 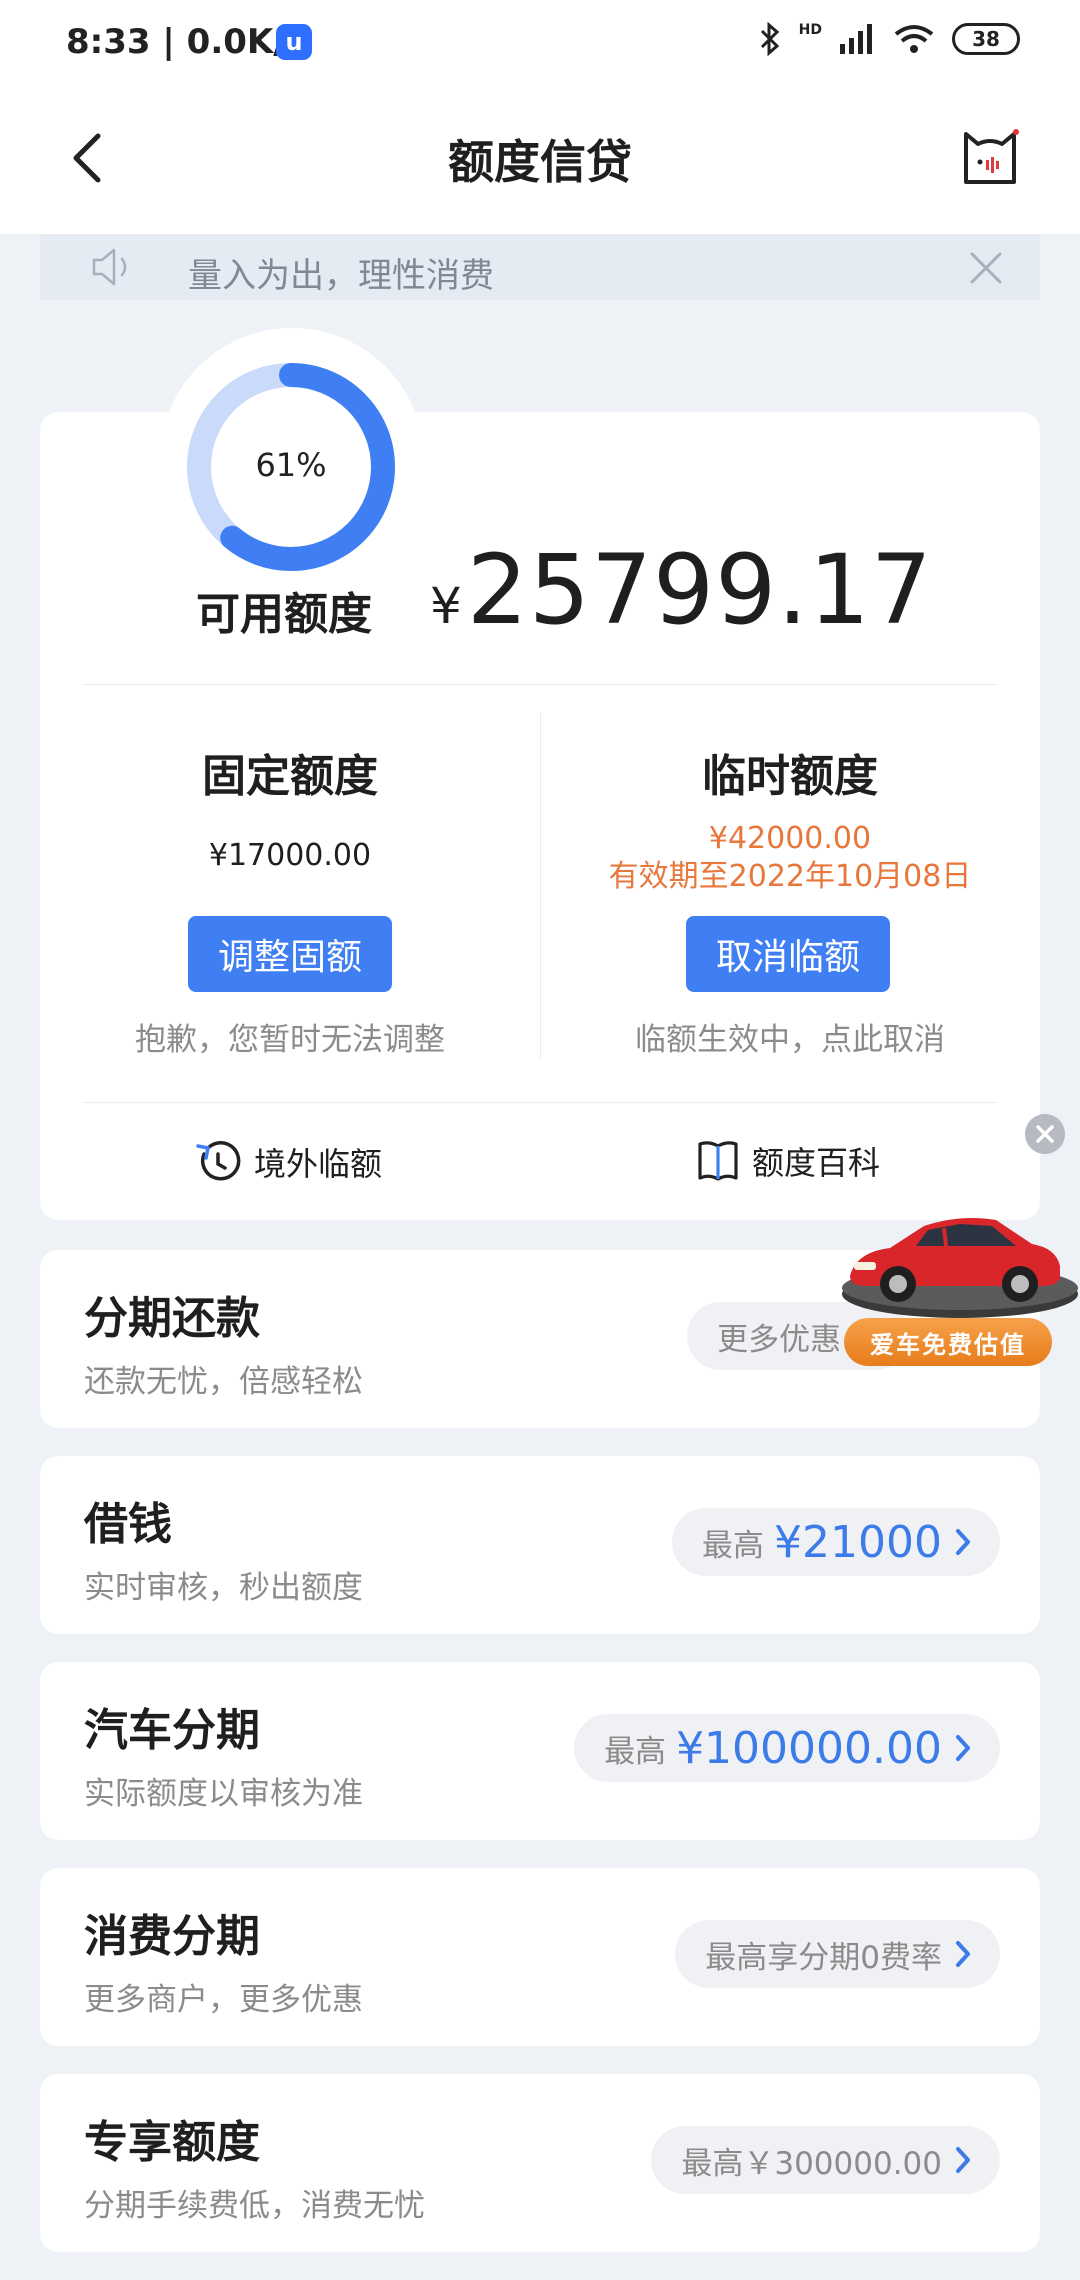 What do you see at coordinates (172, 1936) in the screenshot?
I see `service-title: 消费分期` at bounding box center [172, 1936].